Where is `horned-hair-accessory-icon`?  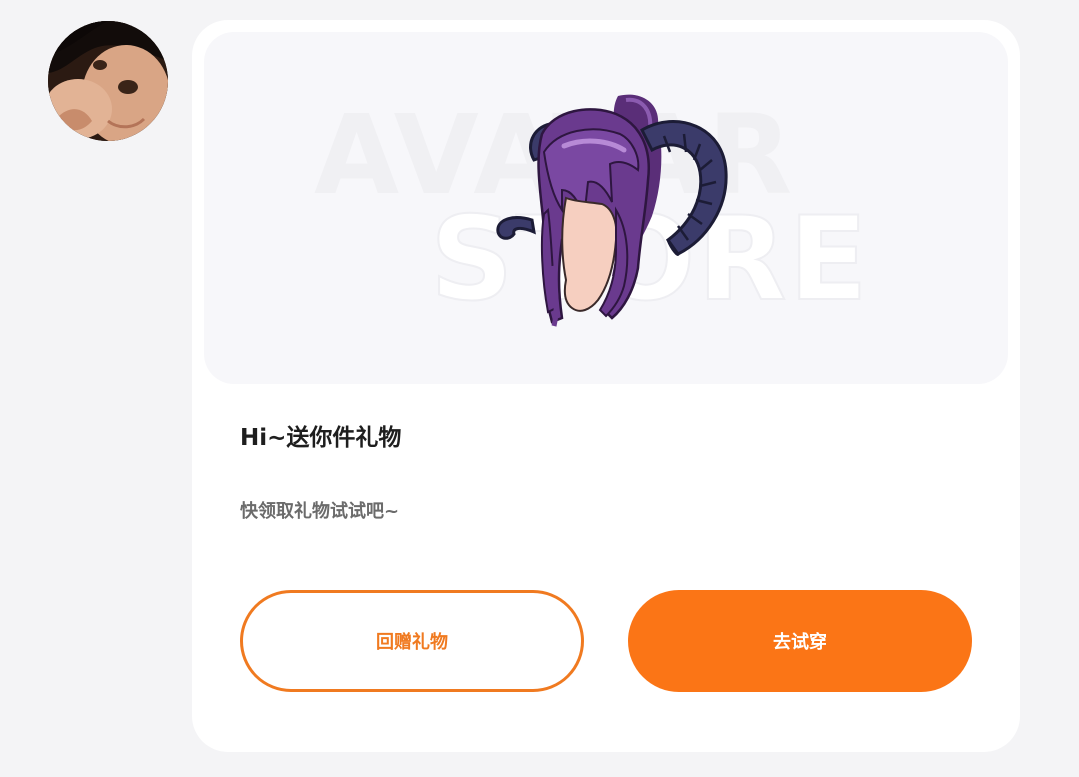
horned-hair-accessory-icon is located at coordinates (612, 210).